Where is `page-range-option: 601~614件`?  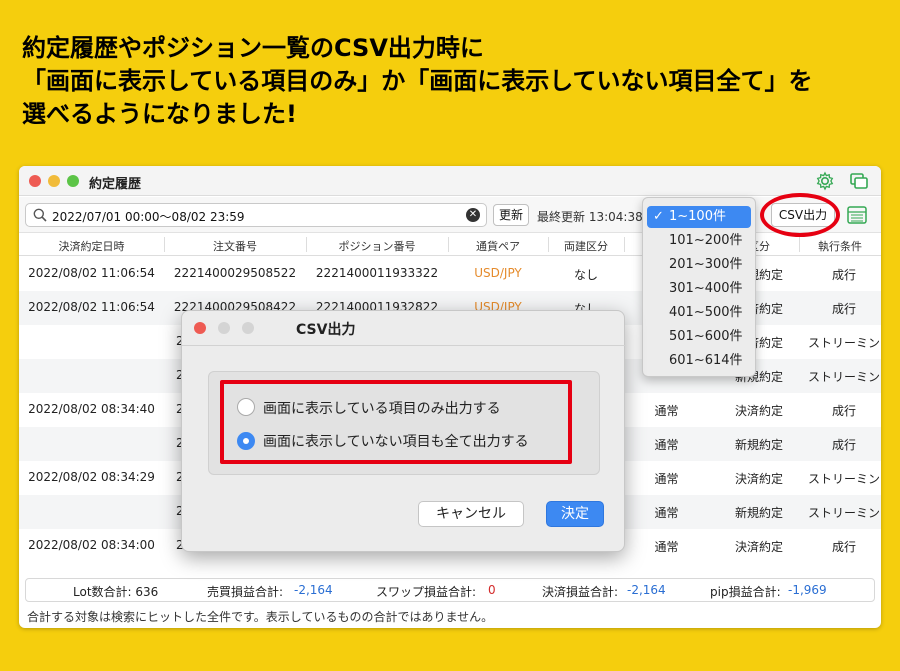
page-range-option: 601~614件 is located at coordinates (699, 361).